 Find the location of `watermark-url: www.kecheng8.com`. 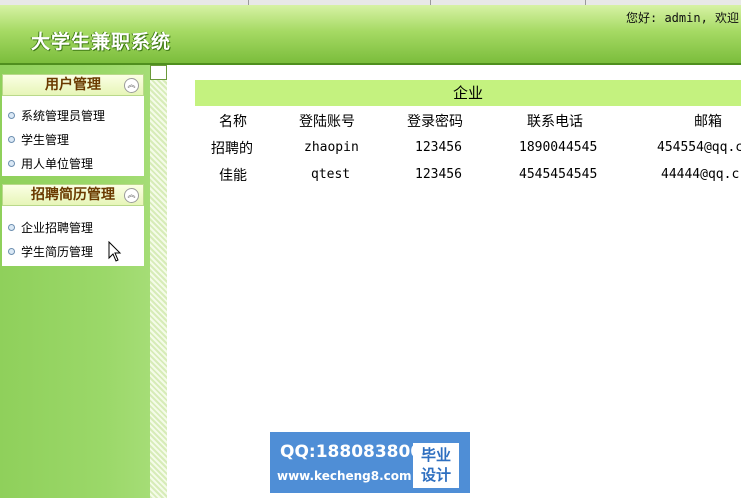

watermark-url: www.kecheng8.com is located at coordinates (344, 476).